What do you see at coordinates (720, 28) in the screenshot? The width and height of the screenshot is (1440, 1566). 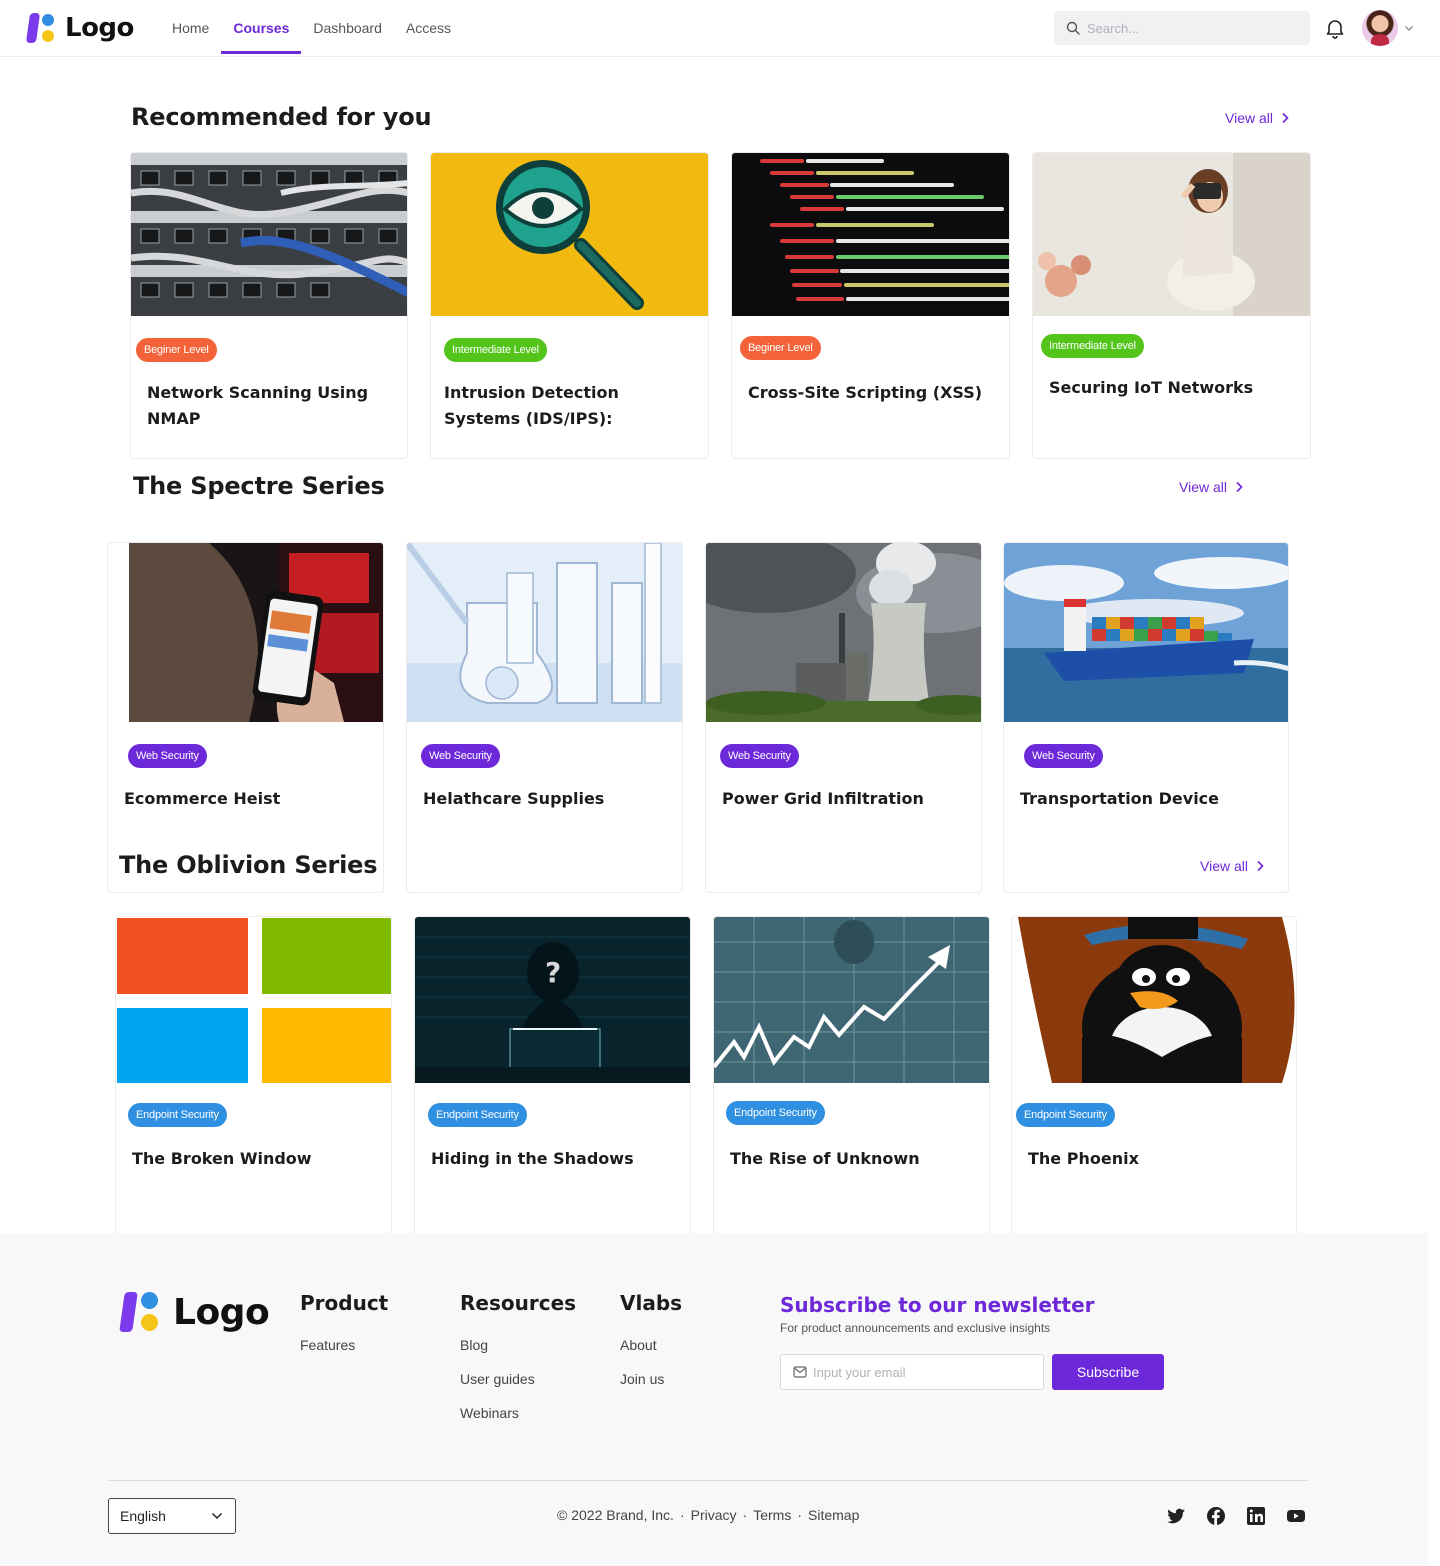 I see `top-header: Logo Home Courses Dashboard Access` at bounding box center [720, 28].